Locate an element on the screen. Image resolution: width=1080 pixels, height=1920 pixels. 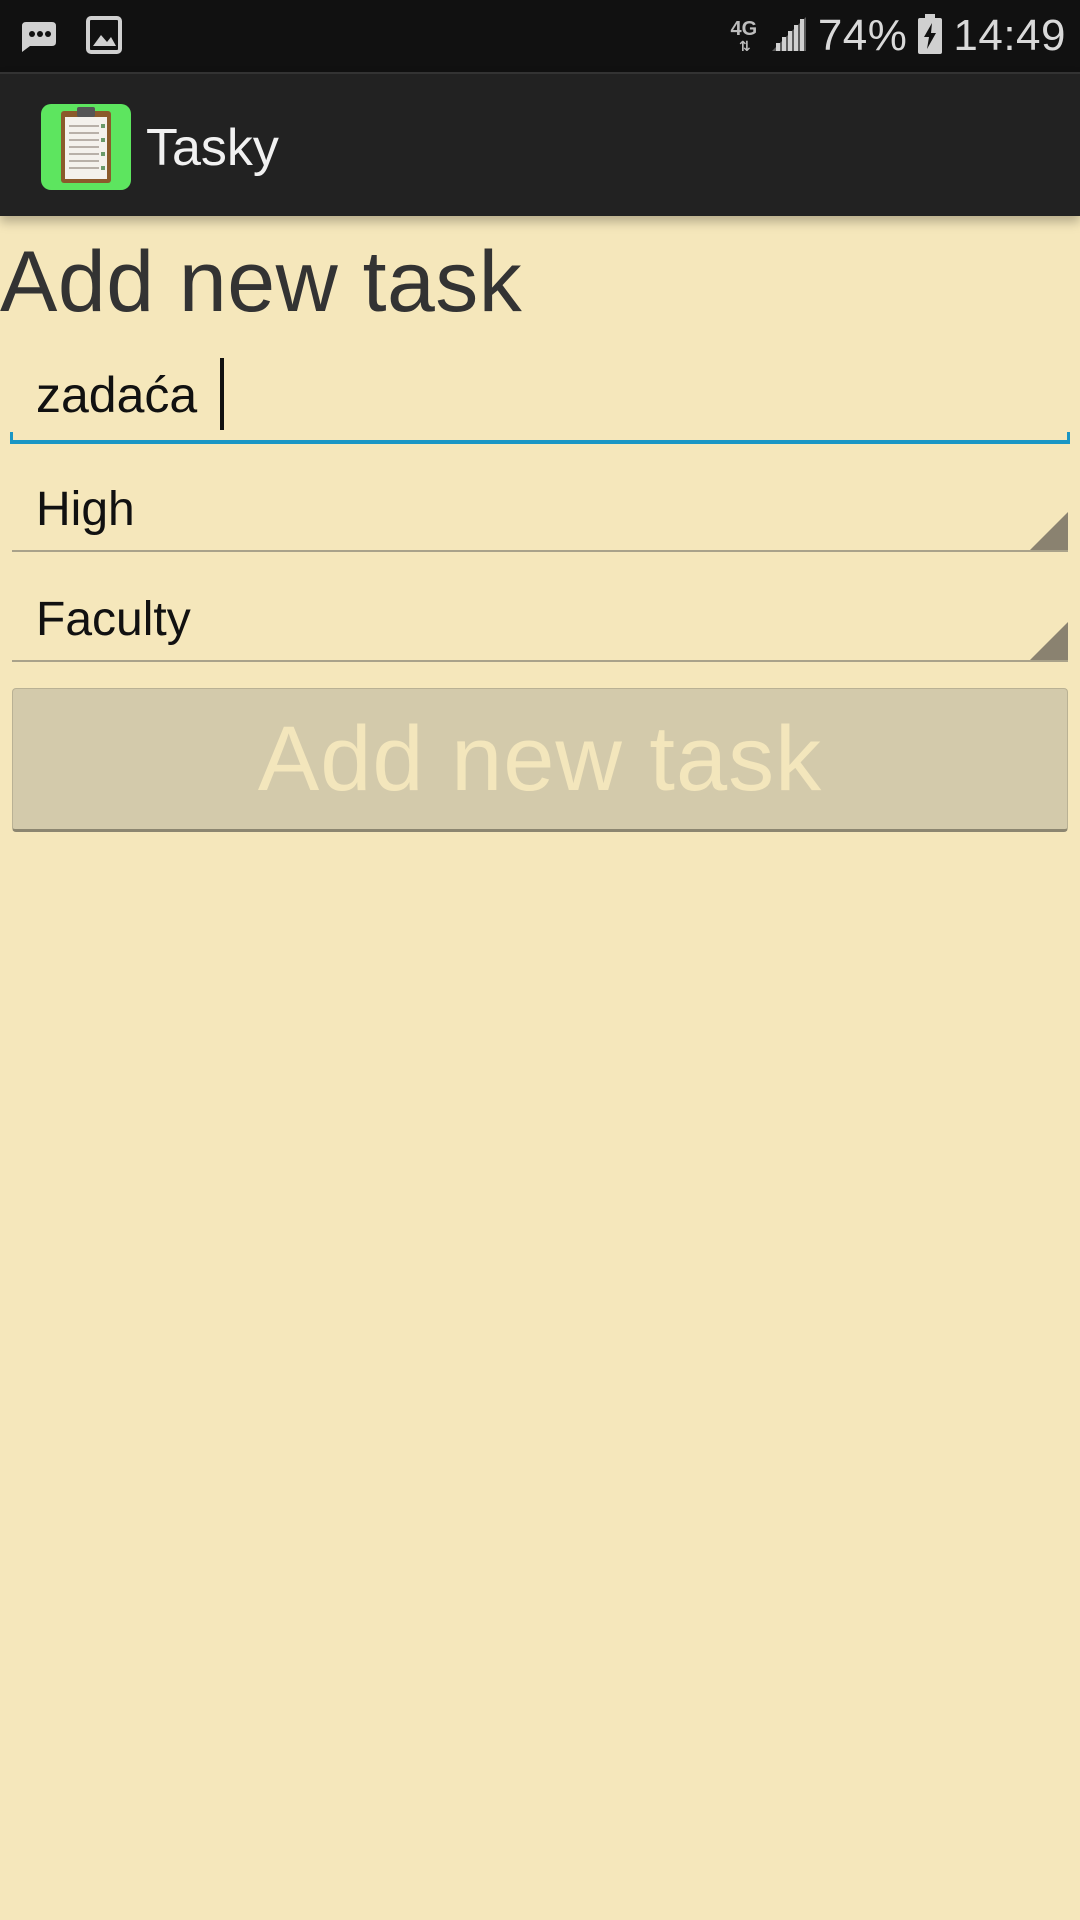
action-bar: Tasky is located at coordinates (540, 144).